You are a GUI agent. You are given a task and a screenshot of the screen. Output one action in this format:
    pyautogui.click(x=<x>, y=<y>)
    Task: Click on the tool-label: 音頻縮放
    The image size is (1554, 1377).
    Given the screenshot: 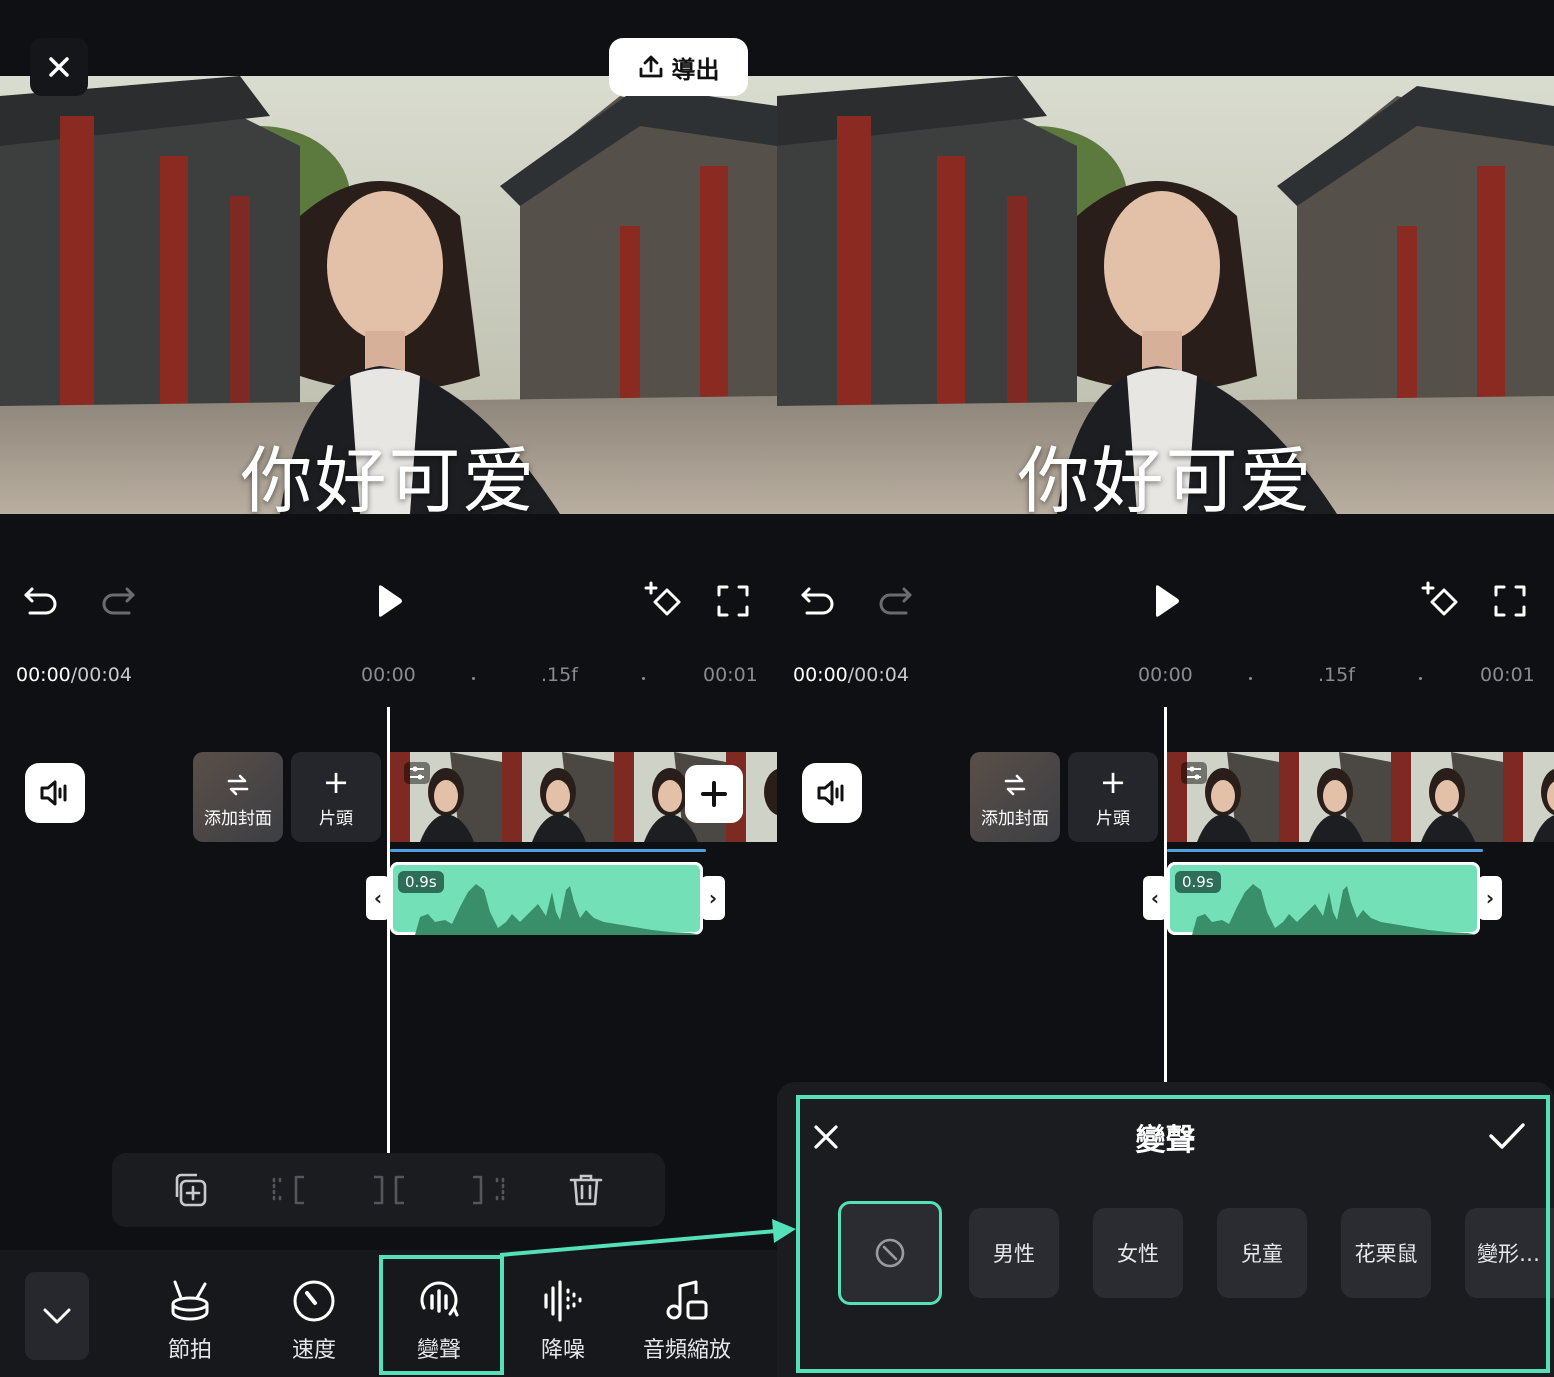 What is the action you would take?
    pyautogui.click(x=686, y=1350)
    